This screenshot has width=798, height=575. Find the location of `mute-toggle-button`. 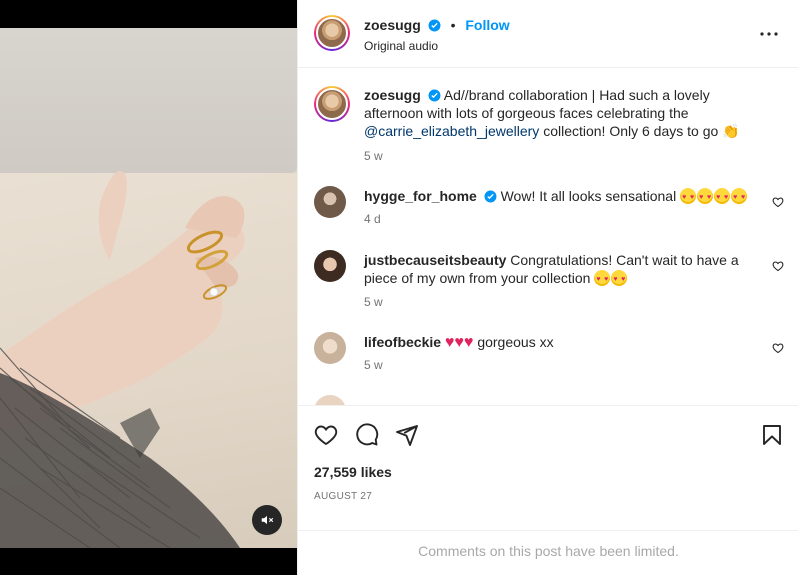

mute-toggle-button is located at coordinates (267, 520).